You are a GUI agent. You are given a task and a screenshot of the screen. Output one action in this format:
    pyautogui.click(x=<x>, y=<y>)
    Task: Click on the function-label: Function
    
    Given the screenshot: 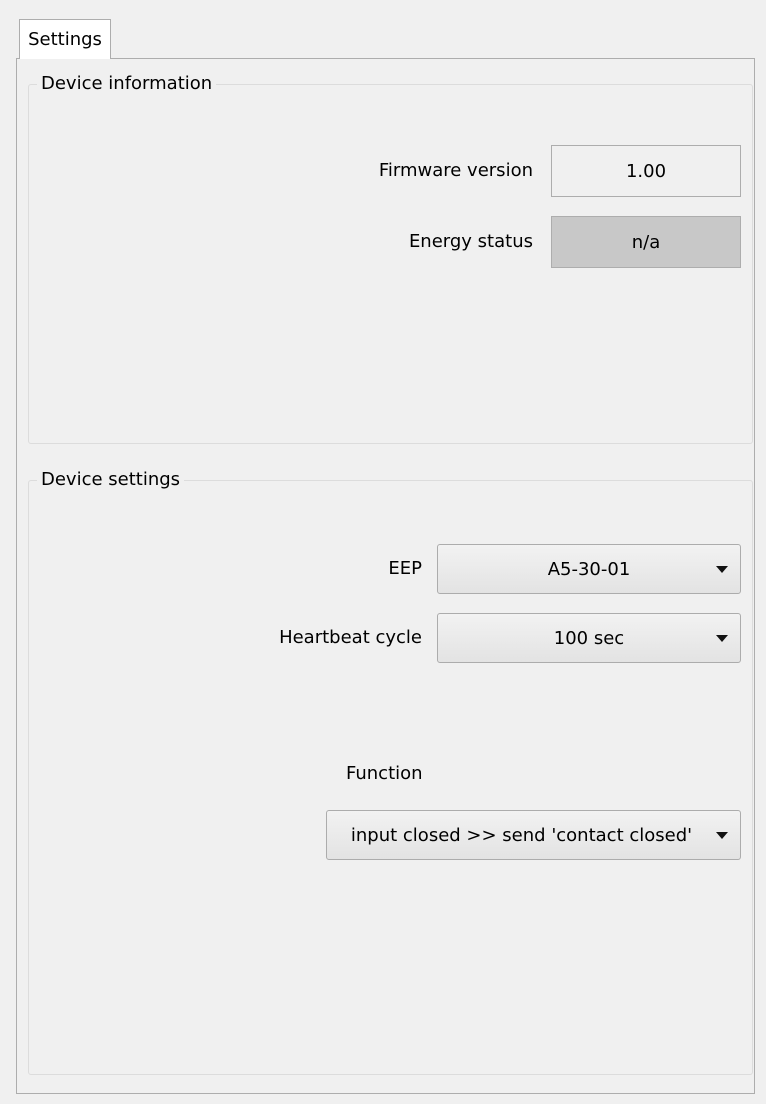 What is the action you would take?
    pyautogui.click(x=384, y=773)
    